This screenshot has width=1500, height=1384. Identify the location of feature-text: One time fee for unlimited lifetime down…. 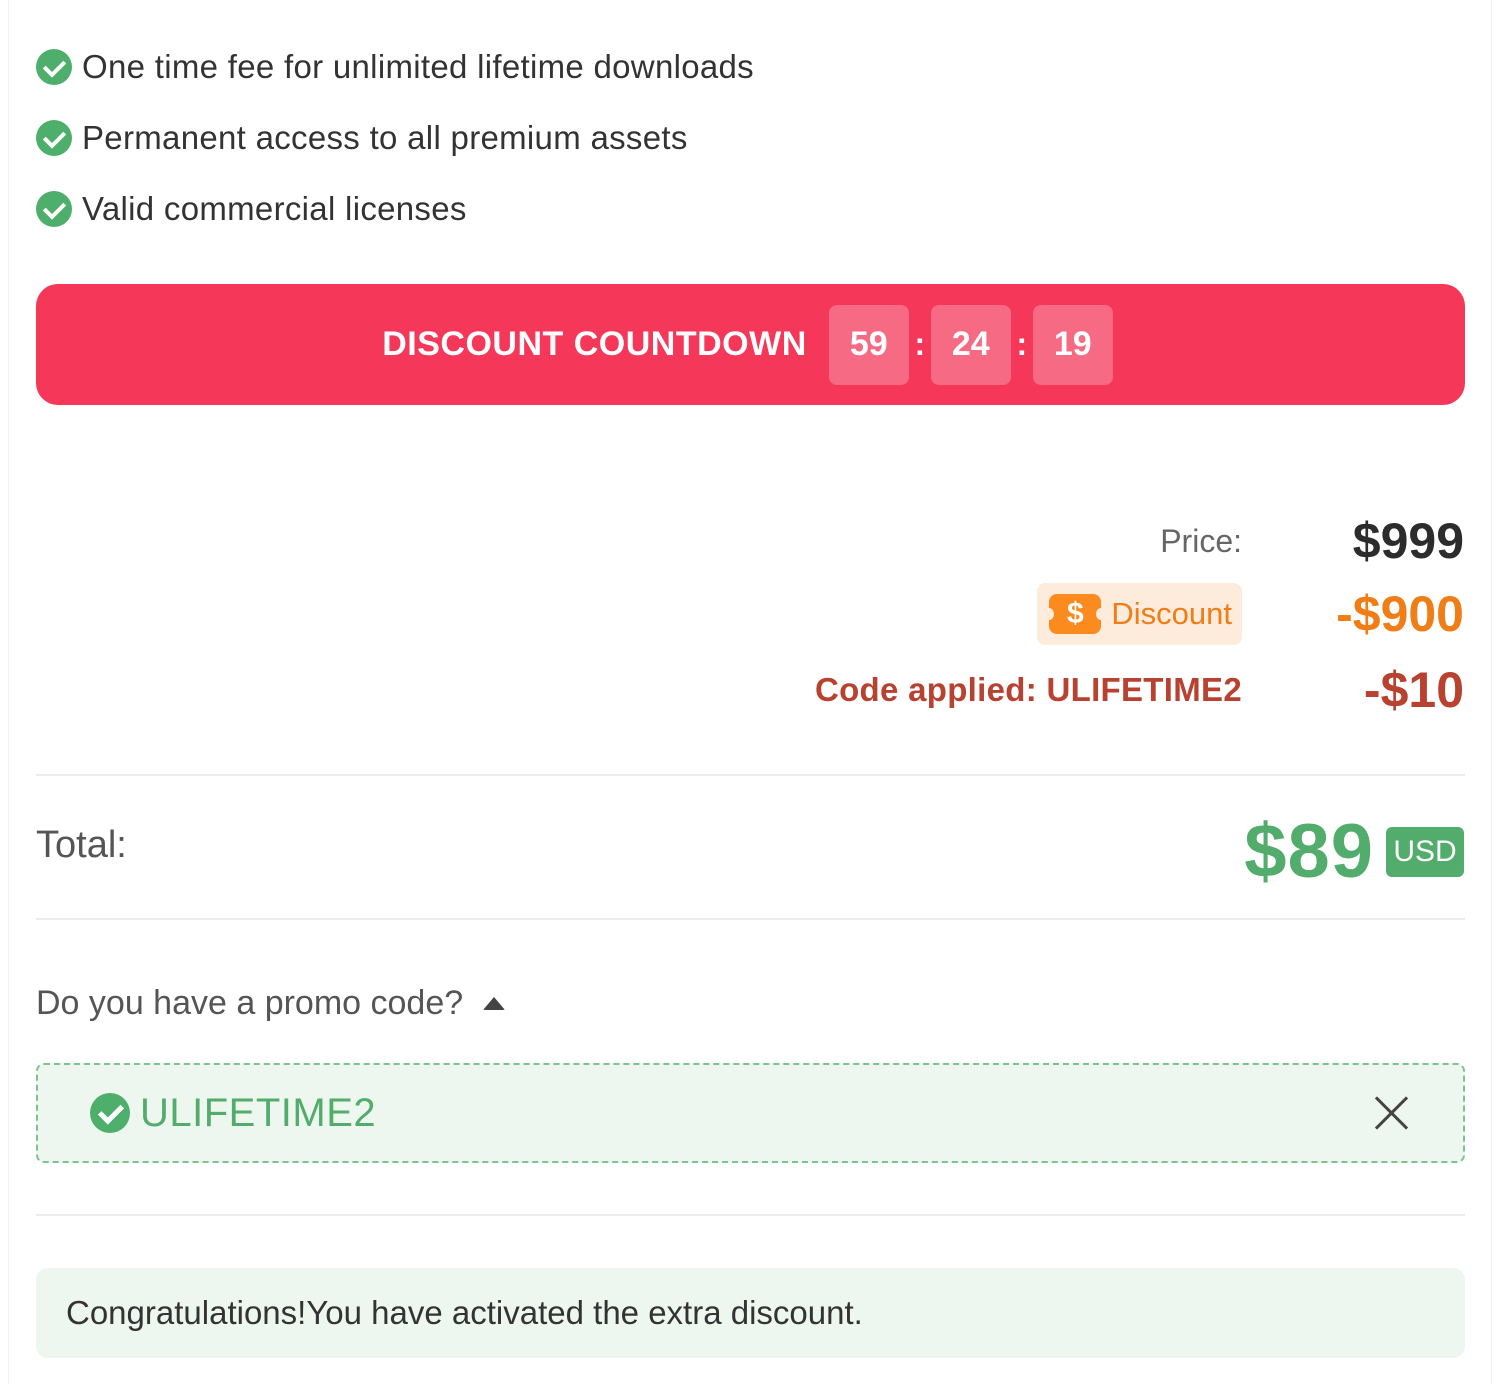
(418, 66).